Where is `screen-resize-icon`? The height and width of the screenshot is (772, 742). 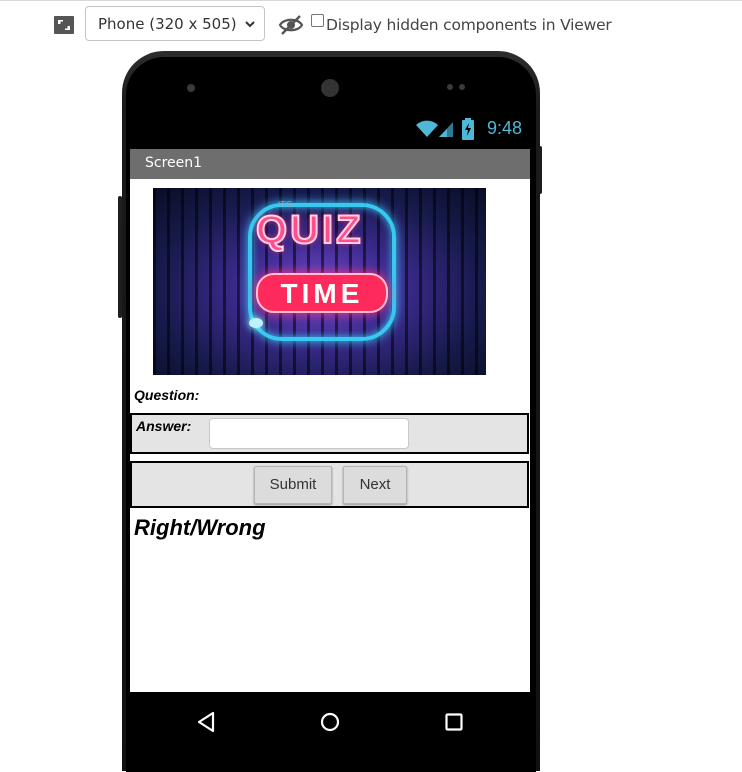
screen-resize-icon is located at coordinates (64, 25).